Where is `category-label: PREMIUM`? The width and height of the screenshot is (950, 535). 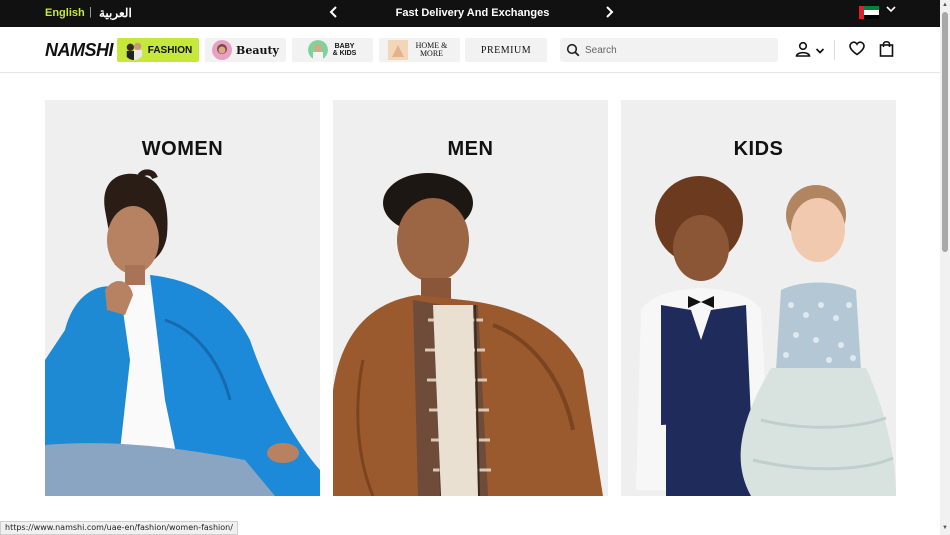 category-label: PREMIUM is located at coordinates (506, 50).